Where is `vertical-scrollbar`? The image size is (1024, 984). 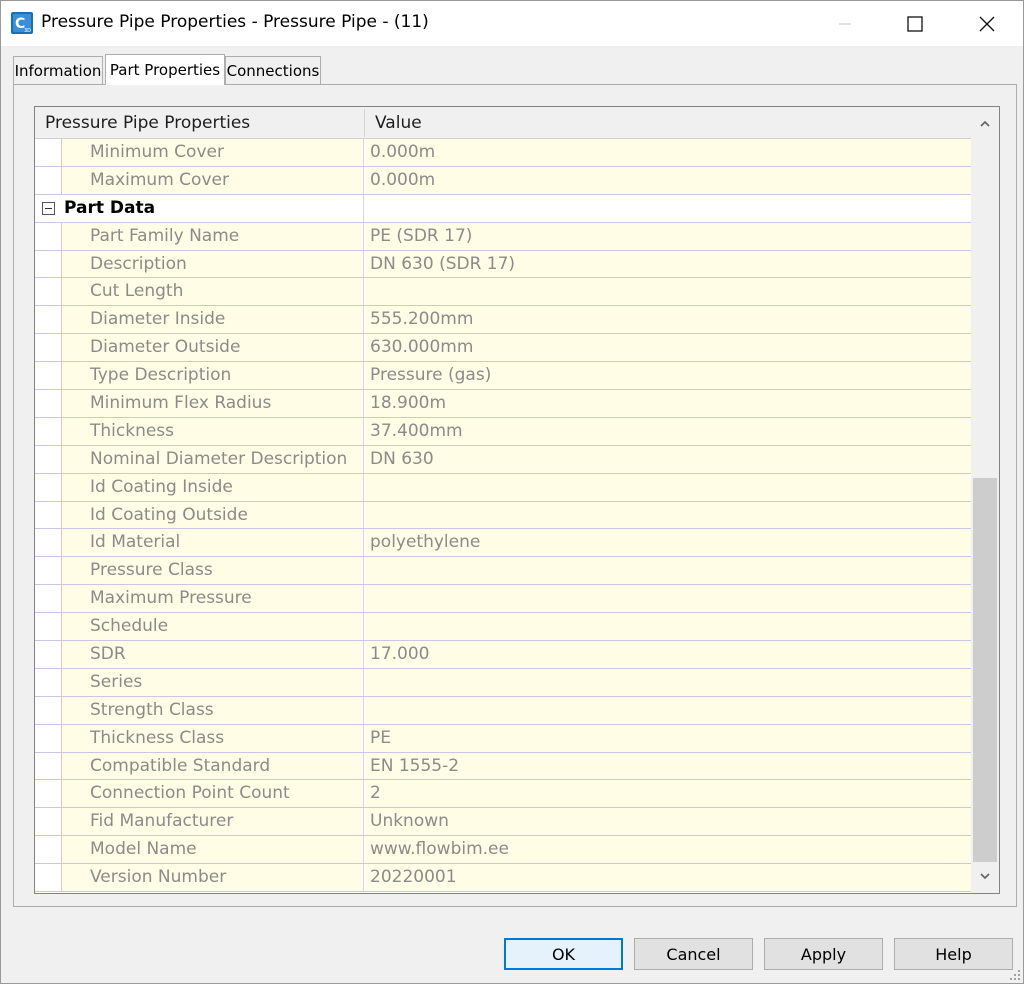
vertical-scrollbar is located at coordinates (985, 500).